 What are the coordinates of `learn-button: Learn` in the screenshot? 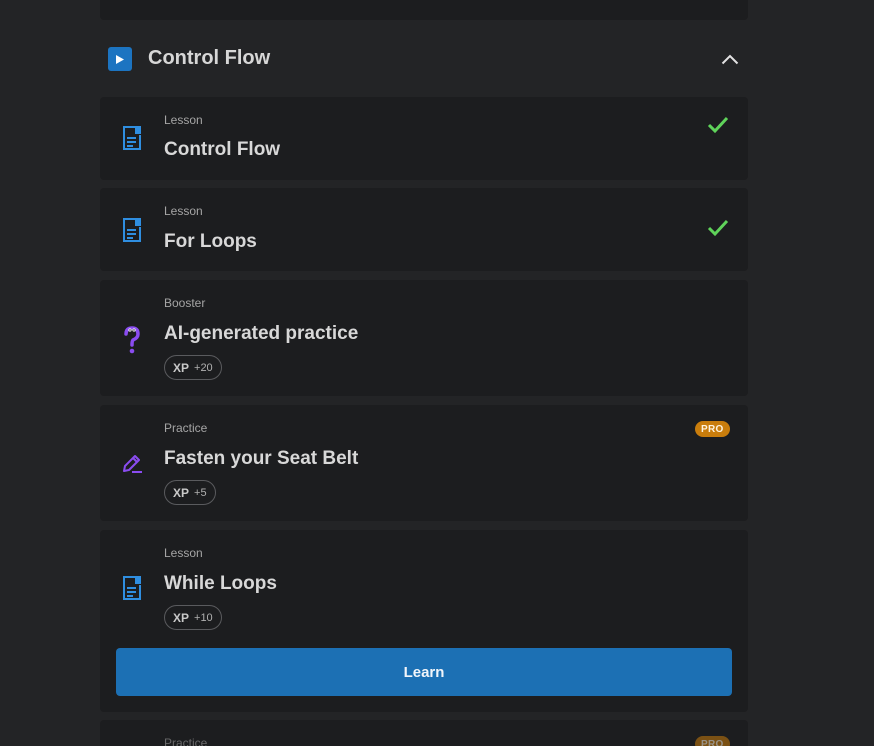 It's located at (424, 672).